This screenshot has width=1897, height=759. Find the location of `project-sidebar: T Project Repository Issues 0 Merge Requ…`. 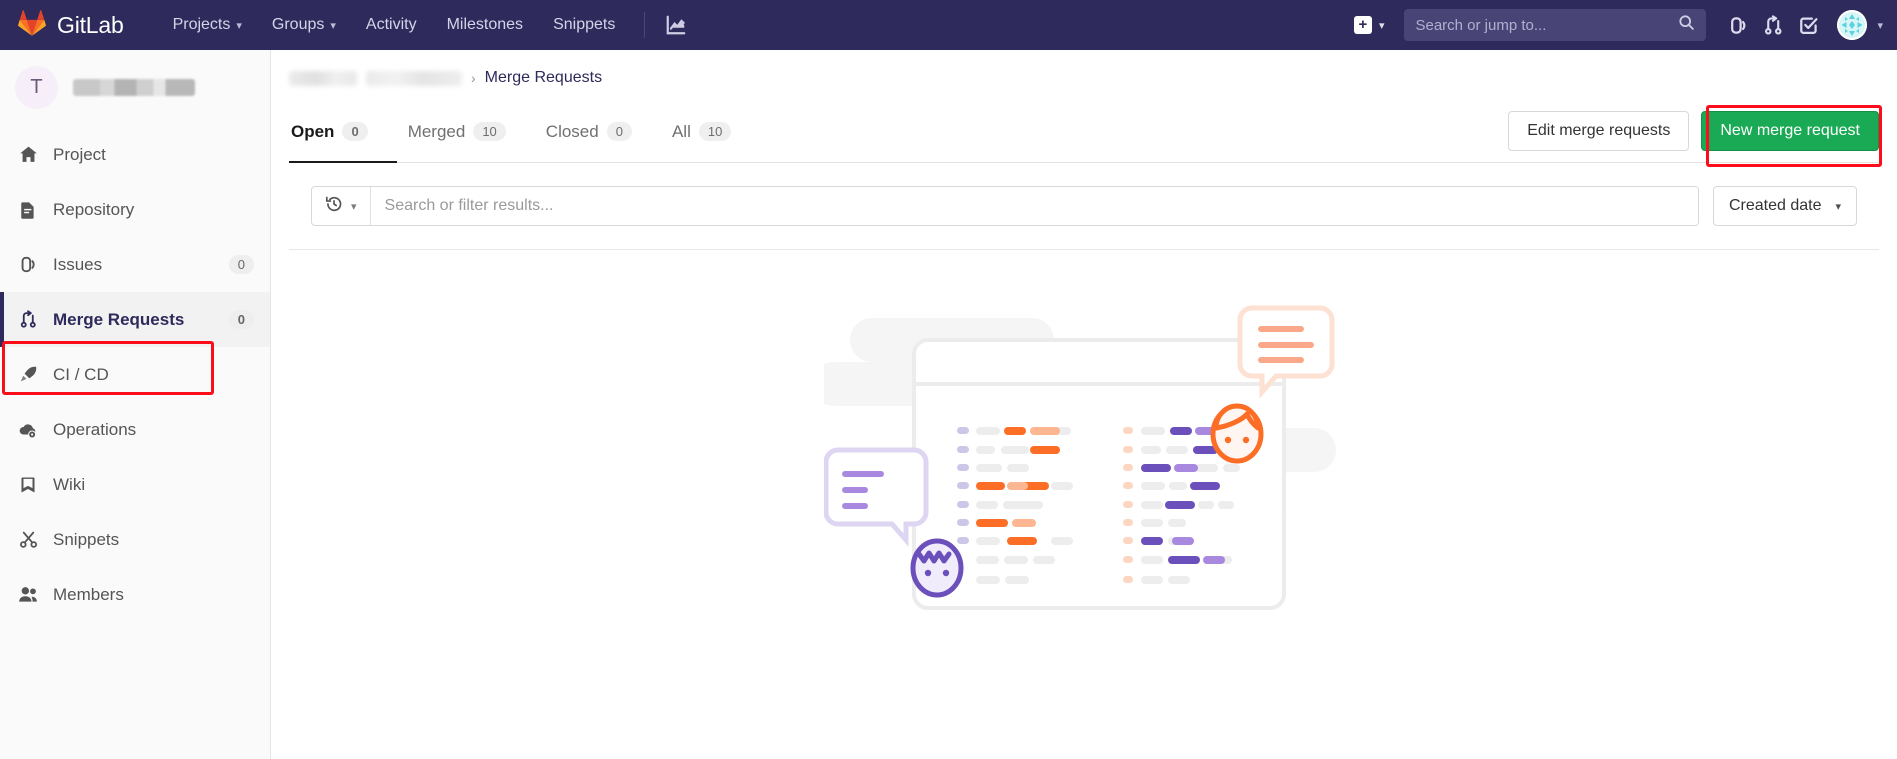

project-sidebar: T Project Repository Issues 0 Merge Requ… is located at coordinates (135, 404).